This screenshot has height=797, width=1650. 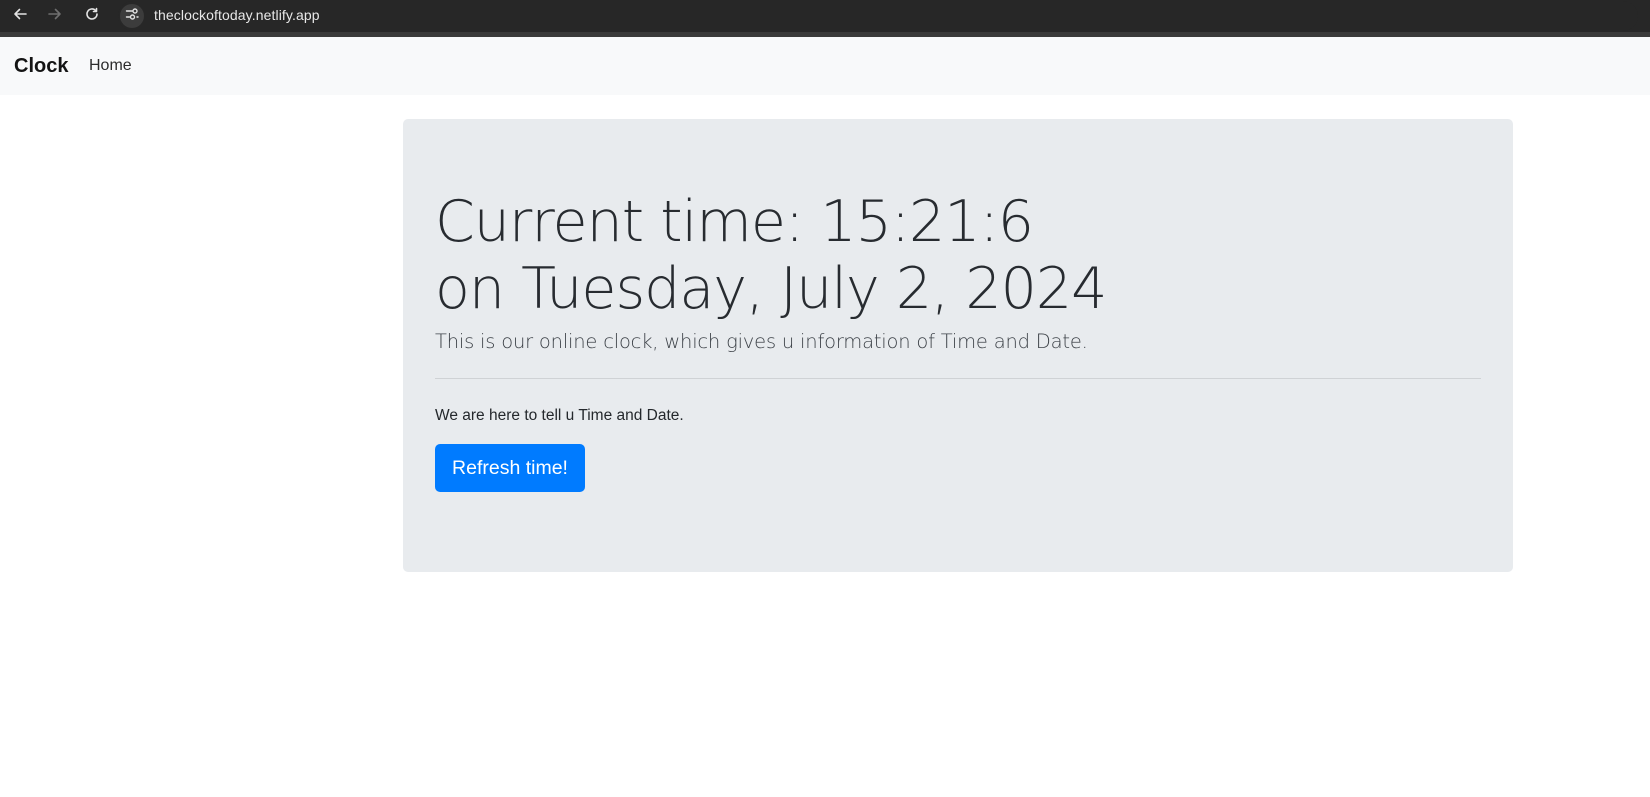 I want to click on arrow-right-icon, so click(x=55, y=16).